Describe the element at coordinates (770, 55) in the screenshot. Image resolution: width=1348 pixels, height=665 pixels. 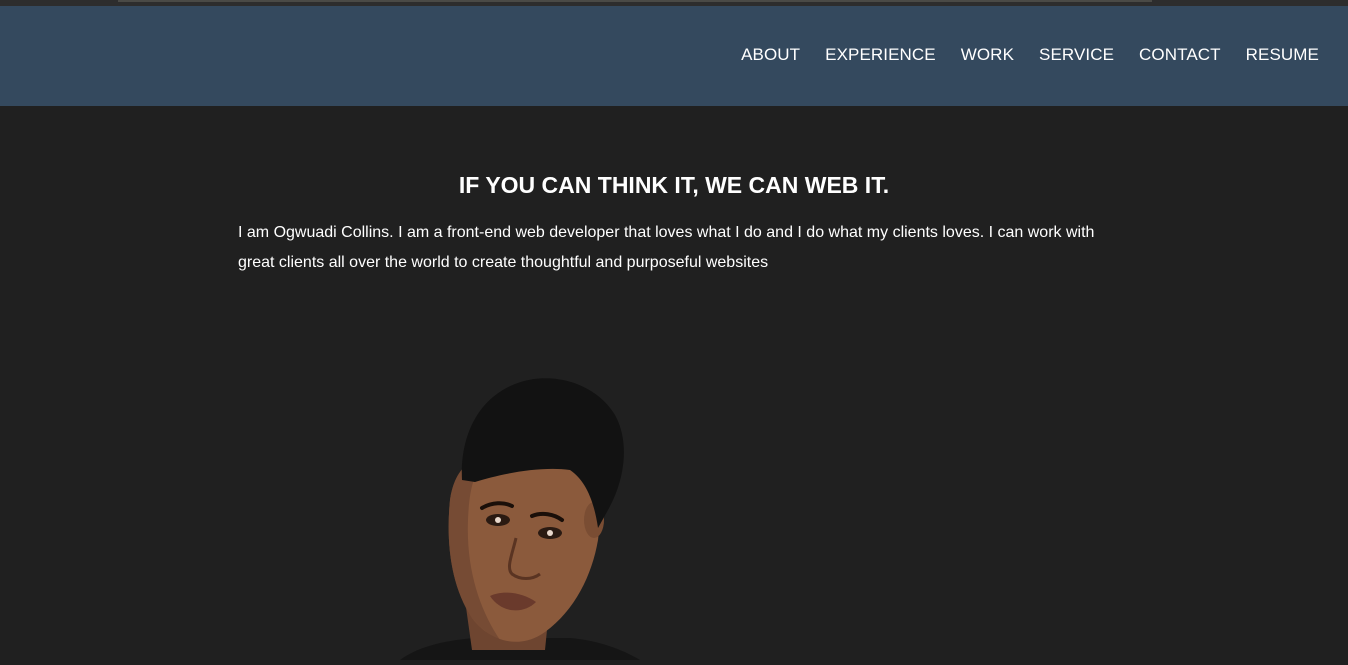
I see `nav-item-about: ABOUT` at that location.